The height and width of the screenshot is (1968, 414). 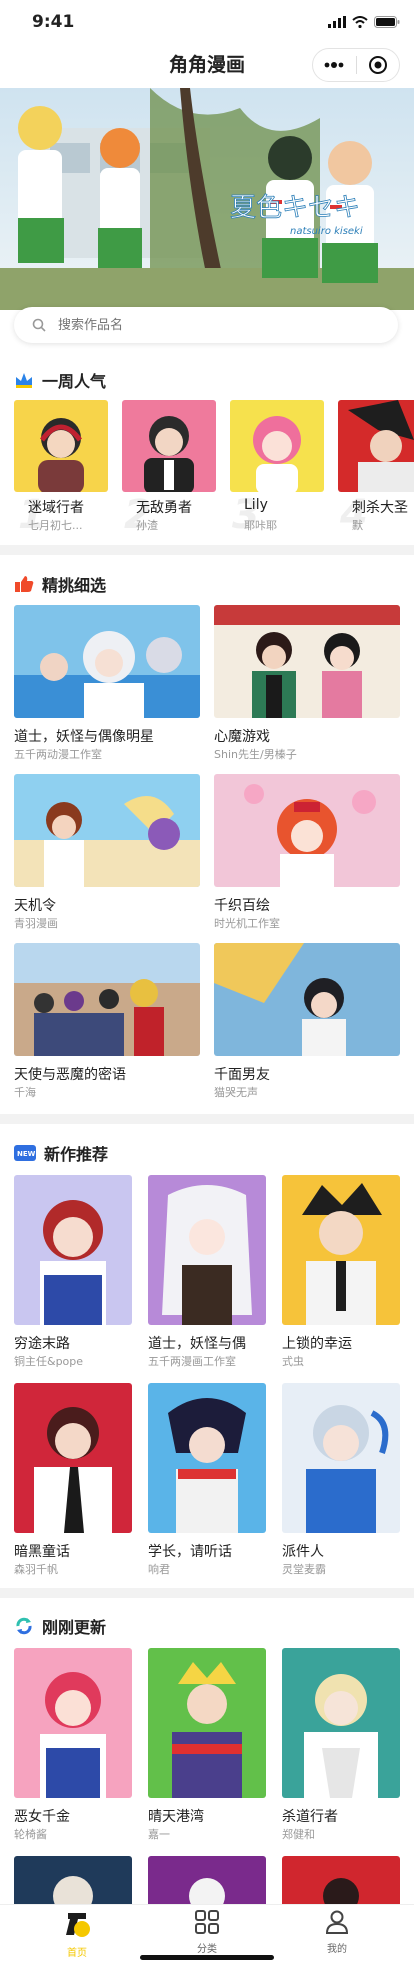 What do you see at coordinates (255, 754) in the screenshot?
I see `comic-author: Shin先生/男榛子` at bounding box center [255, 754].